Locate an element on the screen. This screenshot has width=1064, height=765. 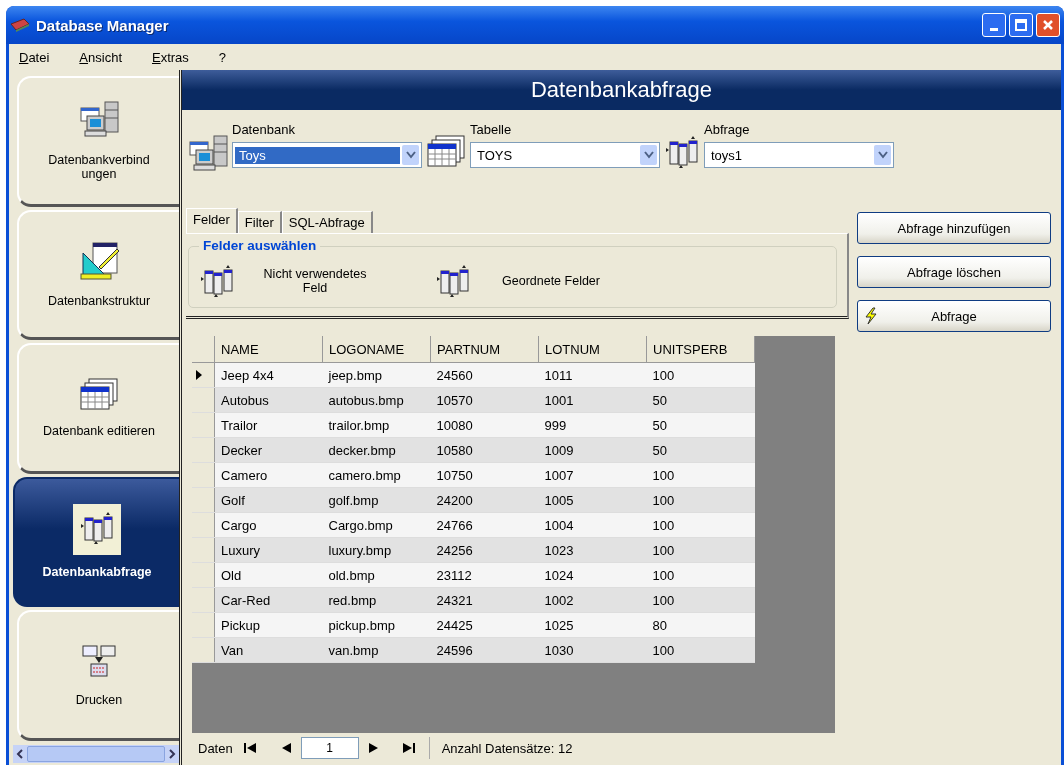
action-button: Abfrage löschen is located at coordinates (954, 272).